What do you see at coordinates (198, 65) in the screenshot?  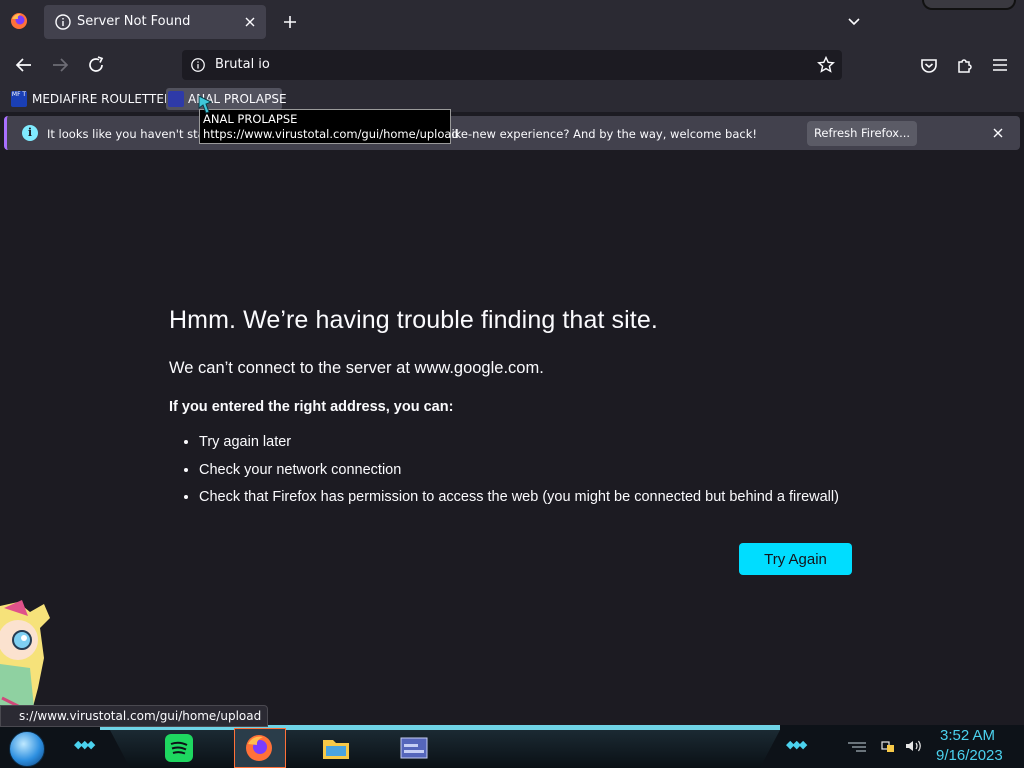 I see `site-info-icon` at bounding box center [198, 65].